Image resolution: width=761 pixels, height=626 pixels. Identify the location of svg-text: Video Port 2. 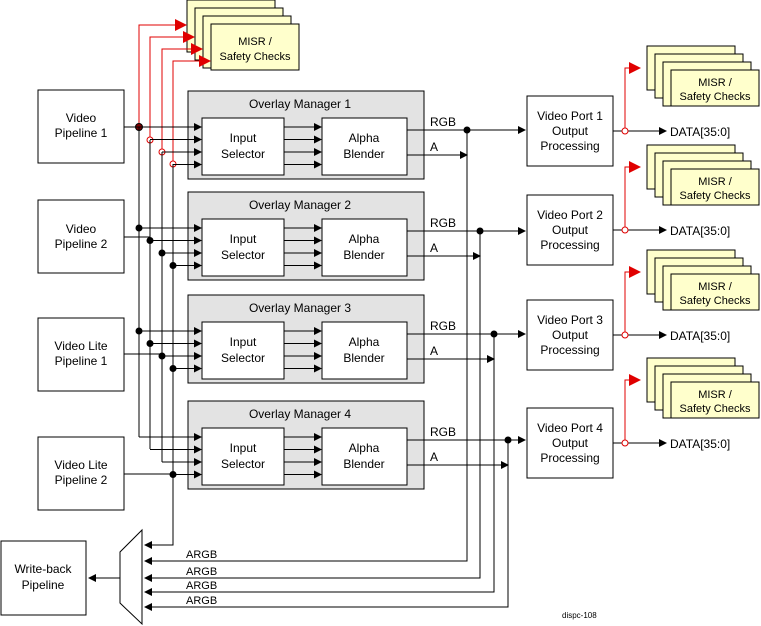
(570, 215).